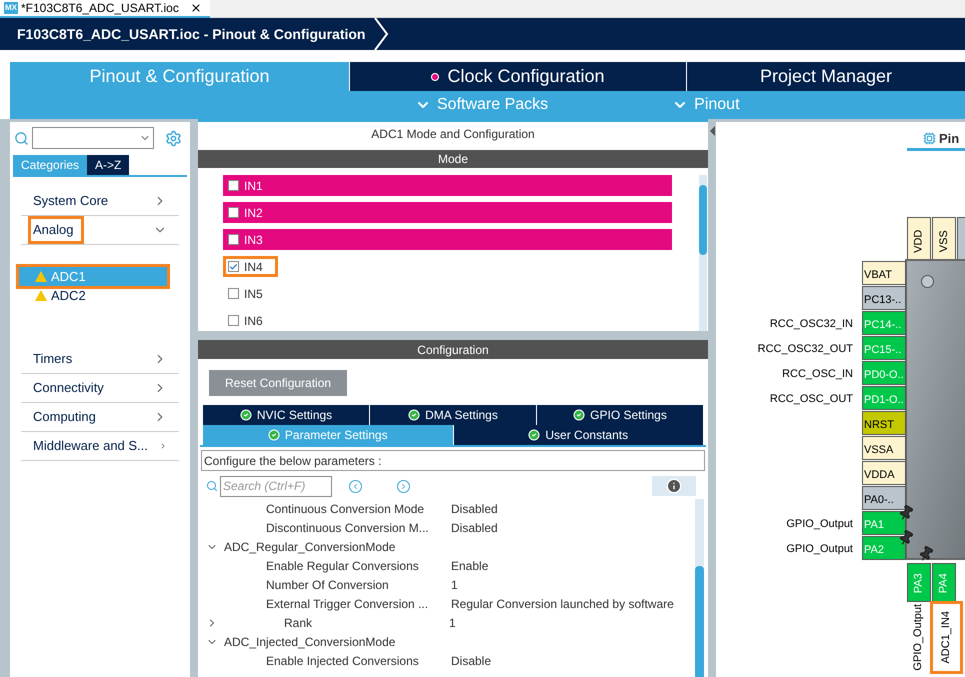 Image resolution: width=965 pixels, height=677 pixels. I want to click on parameter-group: ADC_Regular_ConversionMode, so click(310, 547).